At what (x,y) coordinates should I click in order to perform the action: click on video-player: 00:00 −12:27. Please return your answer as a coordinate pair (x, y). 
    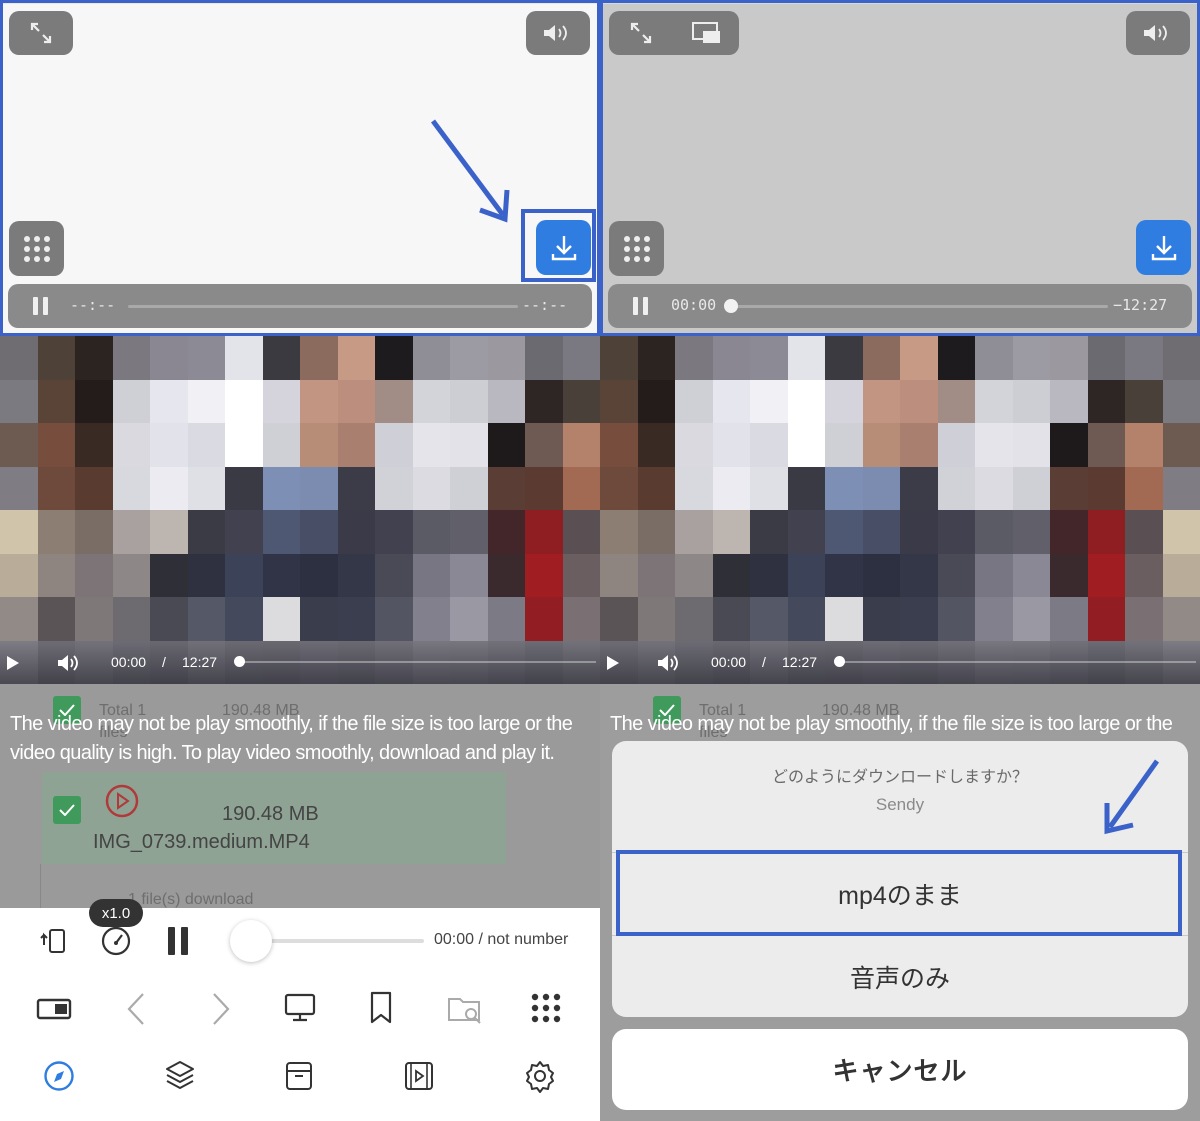
    Looking at the image, I should click on (900, 168).